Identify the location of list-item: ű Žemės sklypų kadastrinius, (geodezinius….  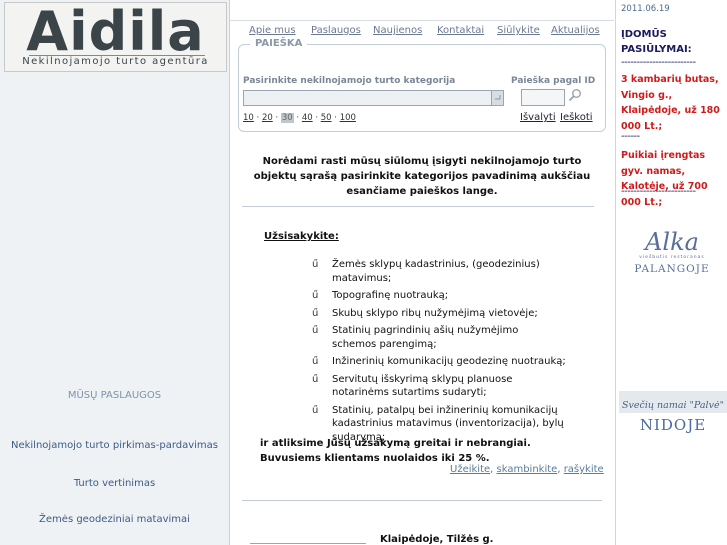
(426, 271).